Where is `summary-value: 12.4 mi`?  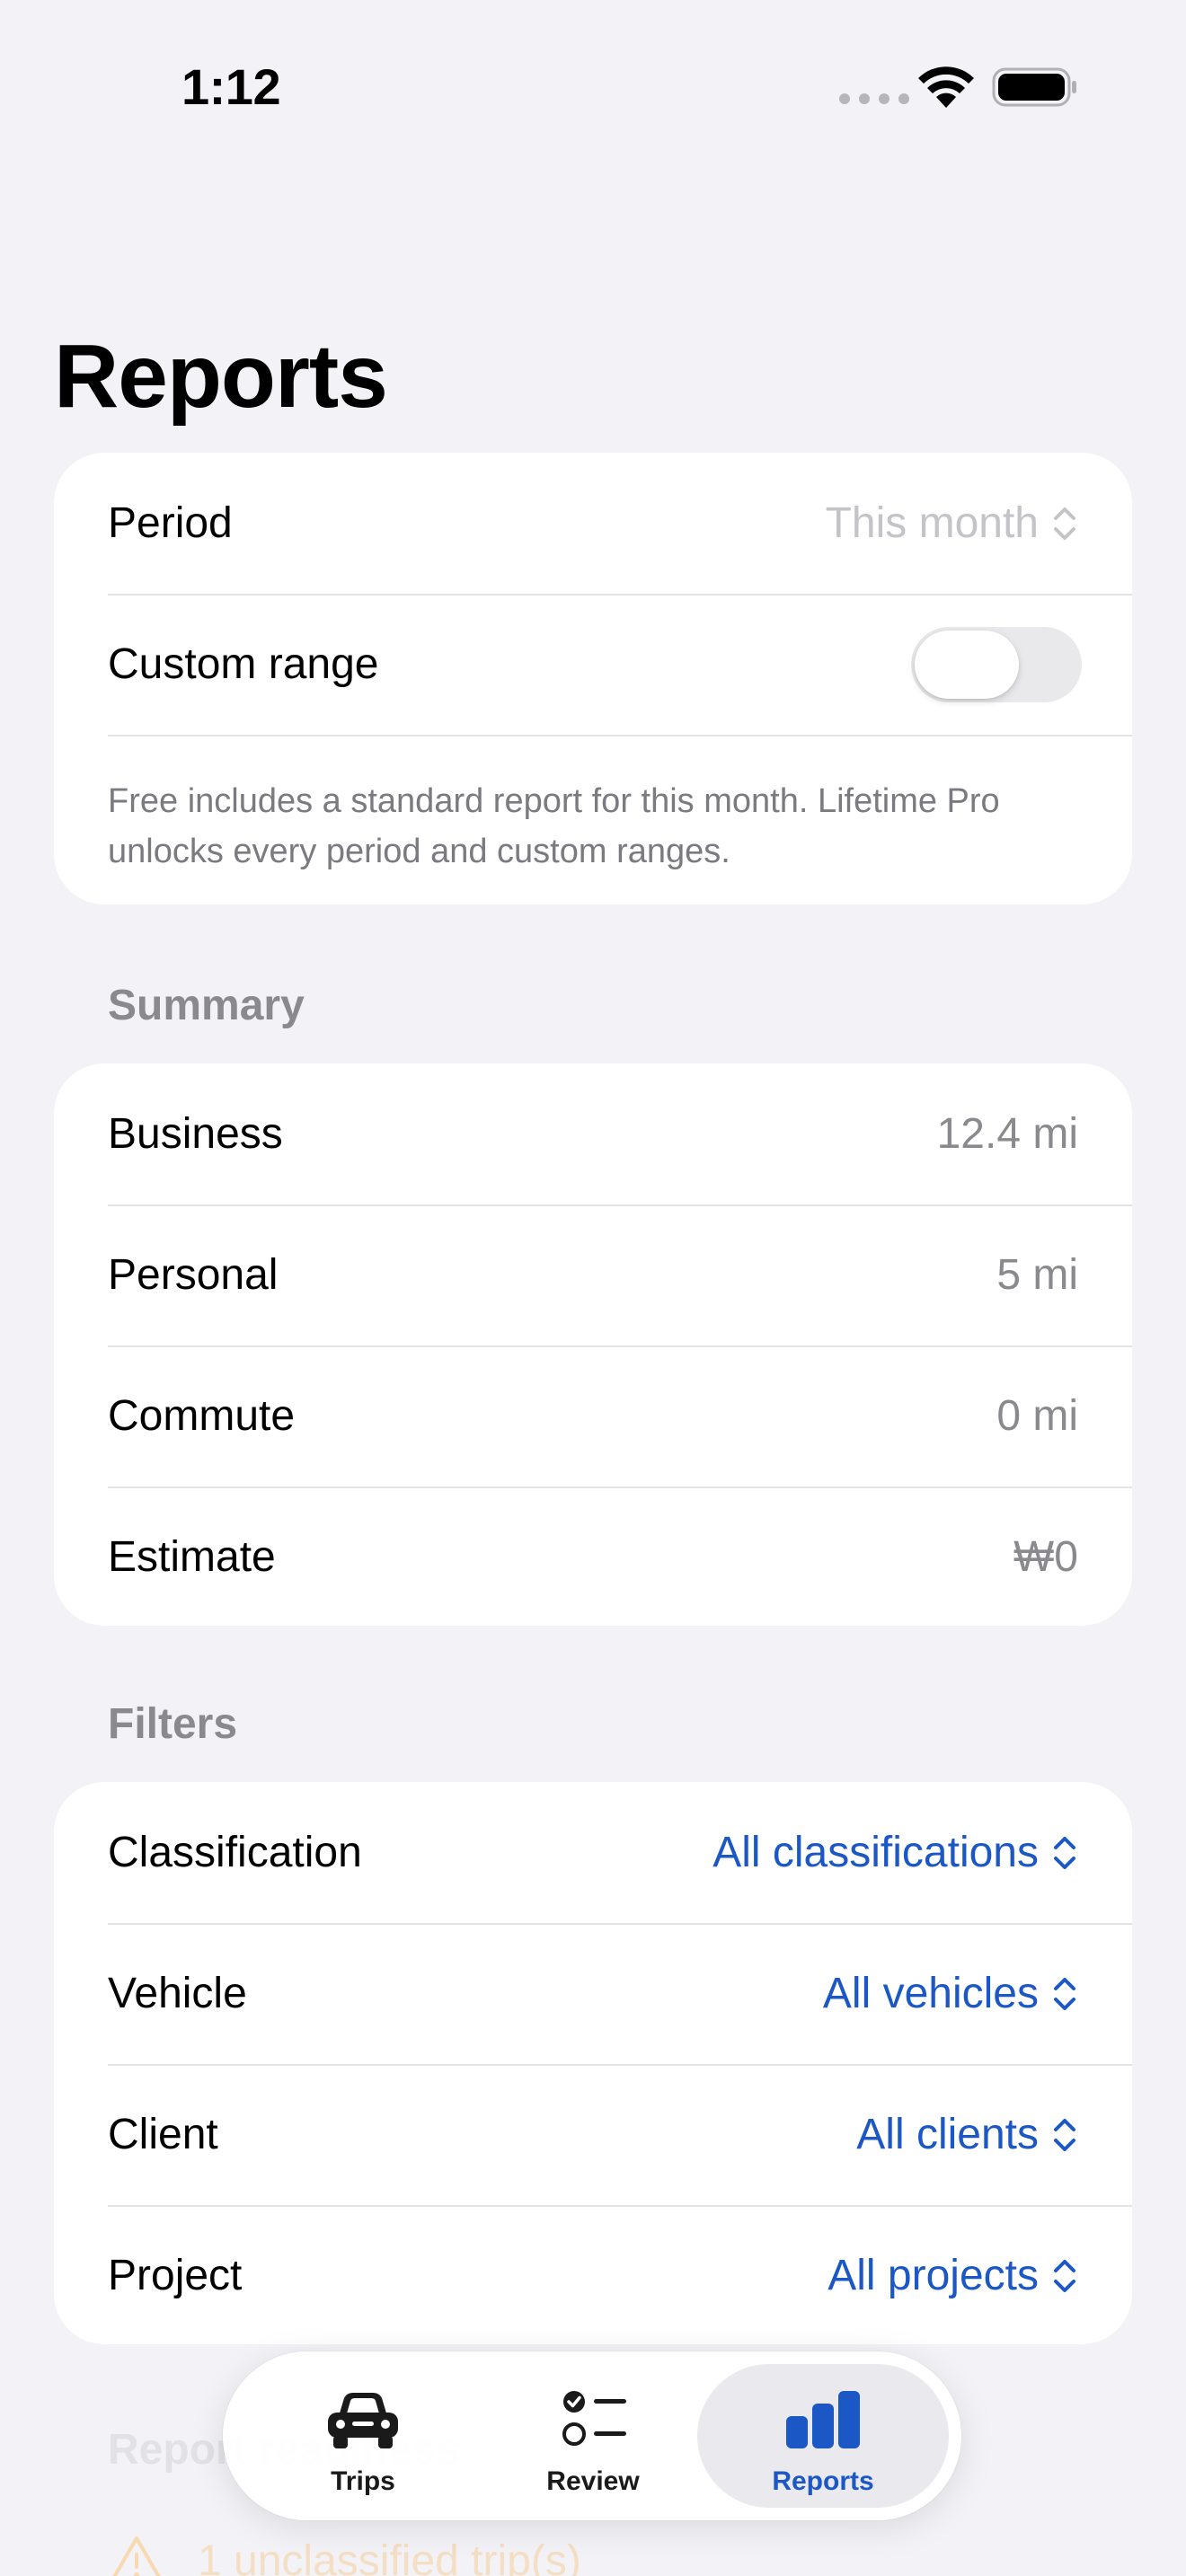 summary-value: 12.4 mi is located at coordinates (1007, 1134).